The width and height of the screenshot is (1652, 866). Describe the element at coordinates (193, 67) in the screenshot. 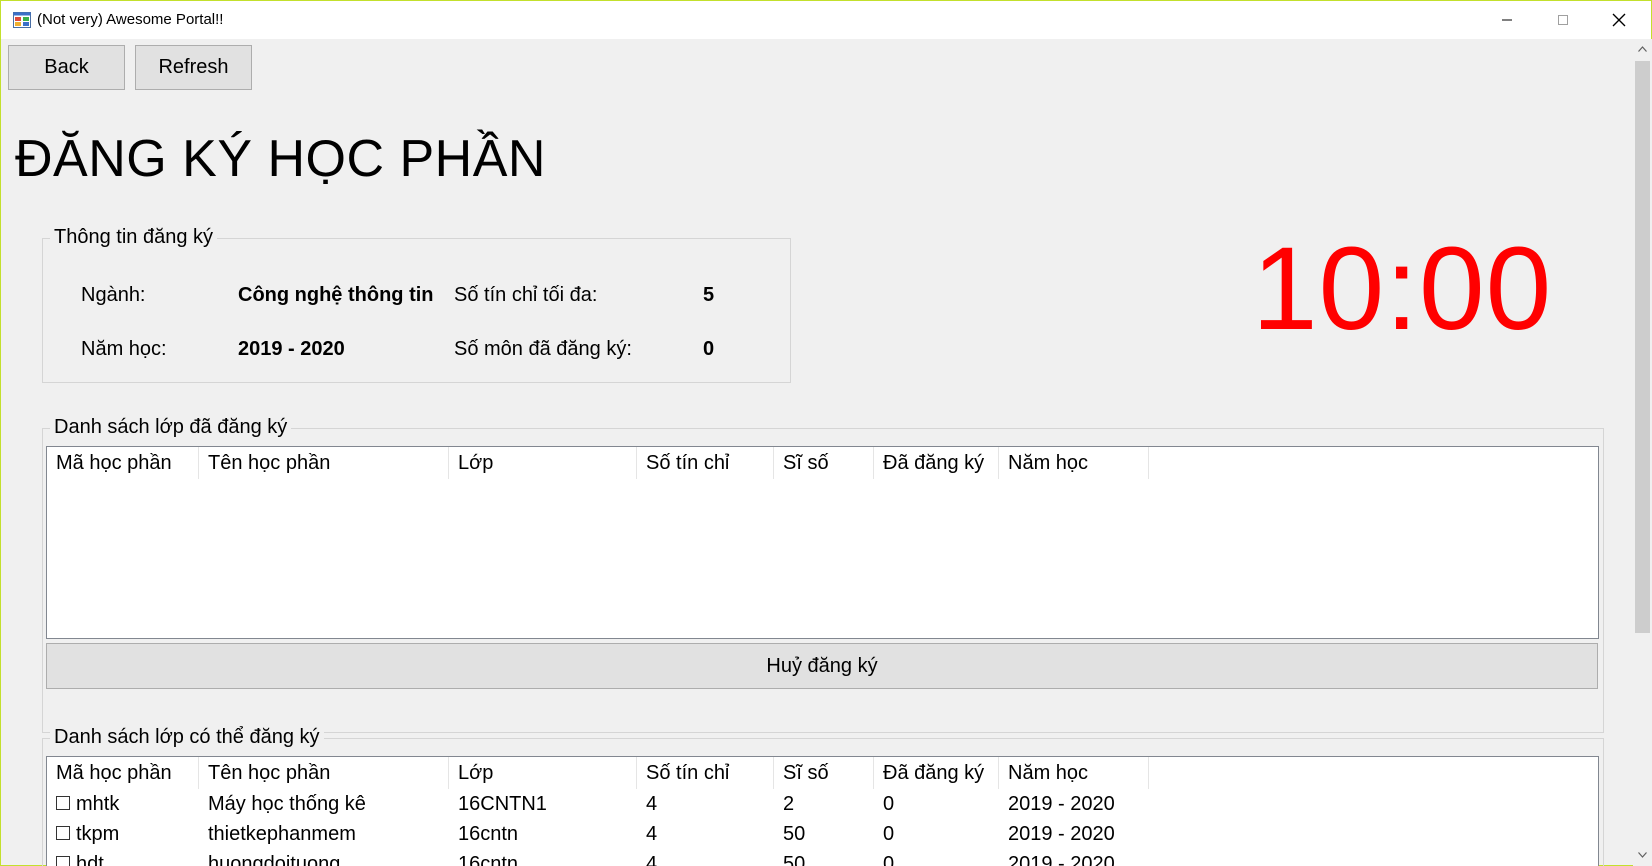

I see `refresh-button: Refresh` at that location.